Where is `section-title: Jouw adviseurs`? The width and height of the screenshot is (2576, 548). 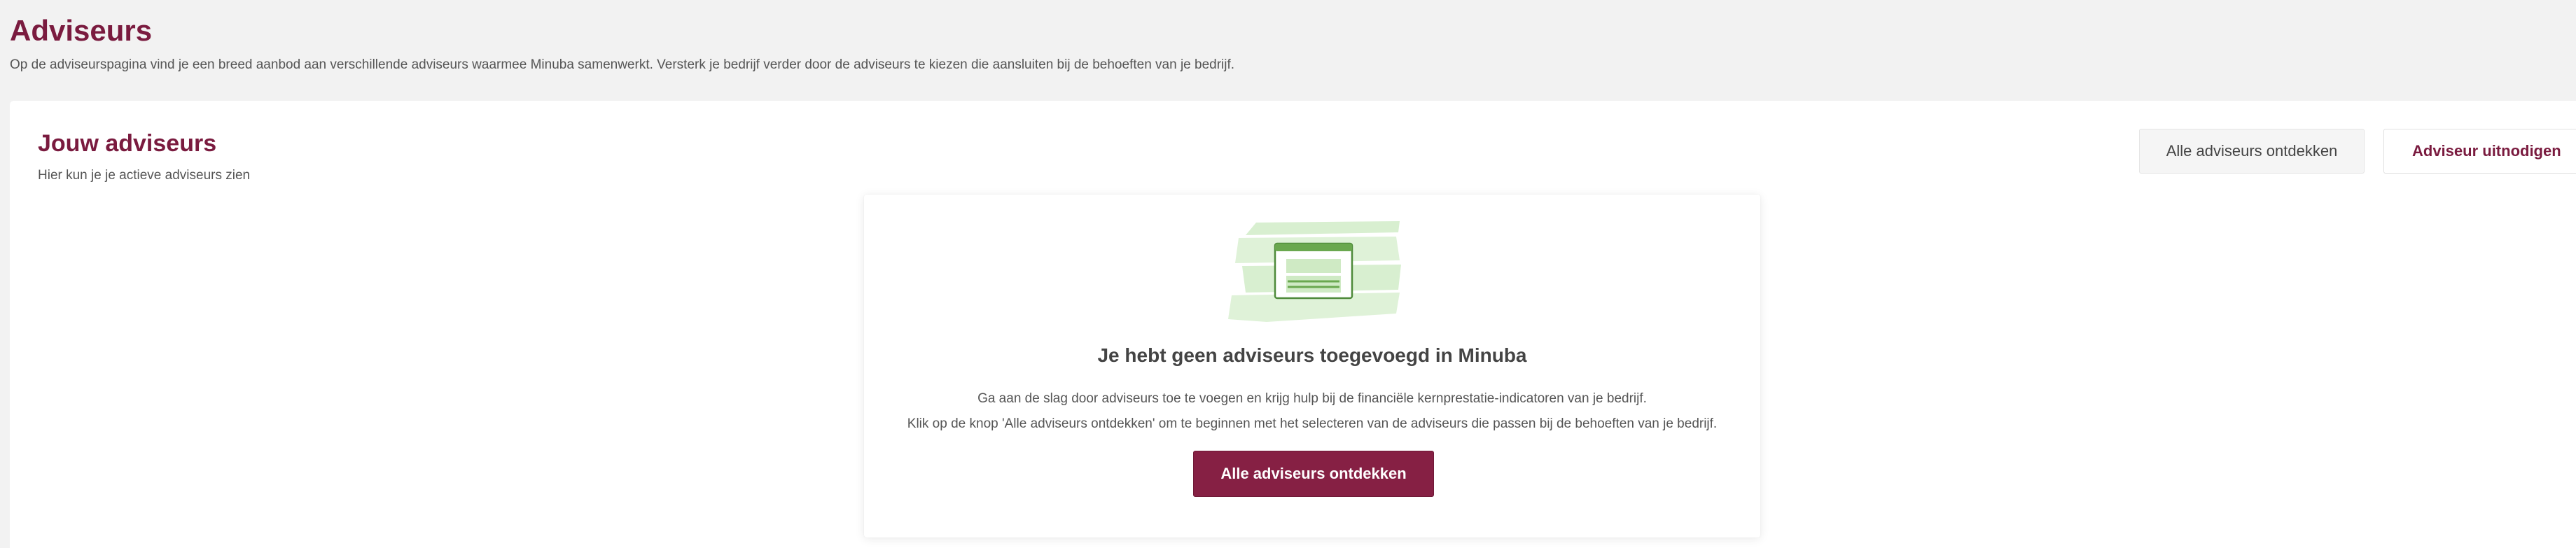 section-title: Jouw adviseurs is located at coordinates (127, 143).